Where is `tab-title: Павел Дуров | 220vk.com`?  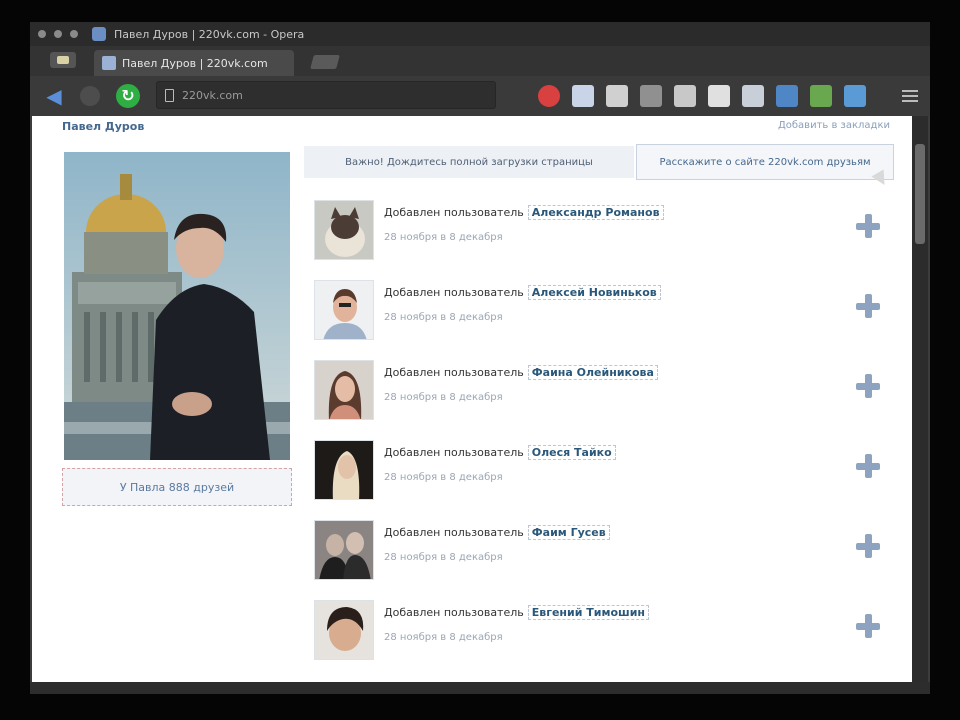
tab-title: Павел Дуров | 220vk.com is located at coordinates (195, 63).